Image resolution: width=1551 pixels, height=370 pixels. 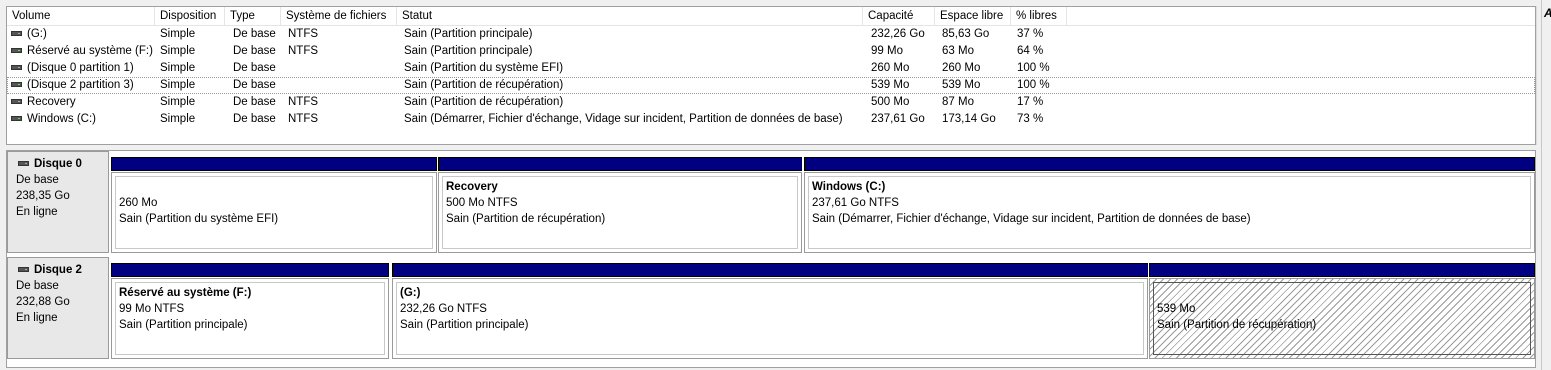 I want to click on disk-name: Disque 2, so click(x=58, y=270).